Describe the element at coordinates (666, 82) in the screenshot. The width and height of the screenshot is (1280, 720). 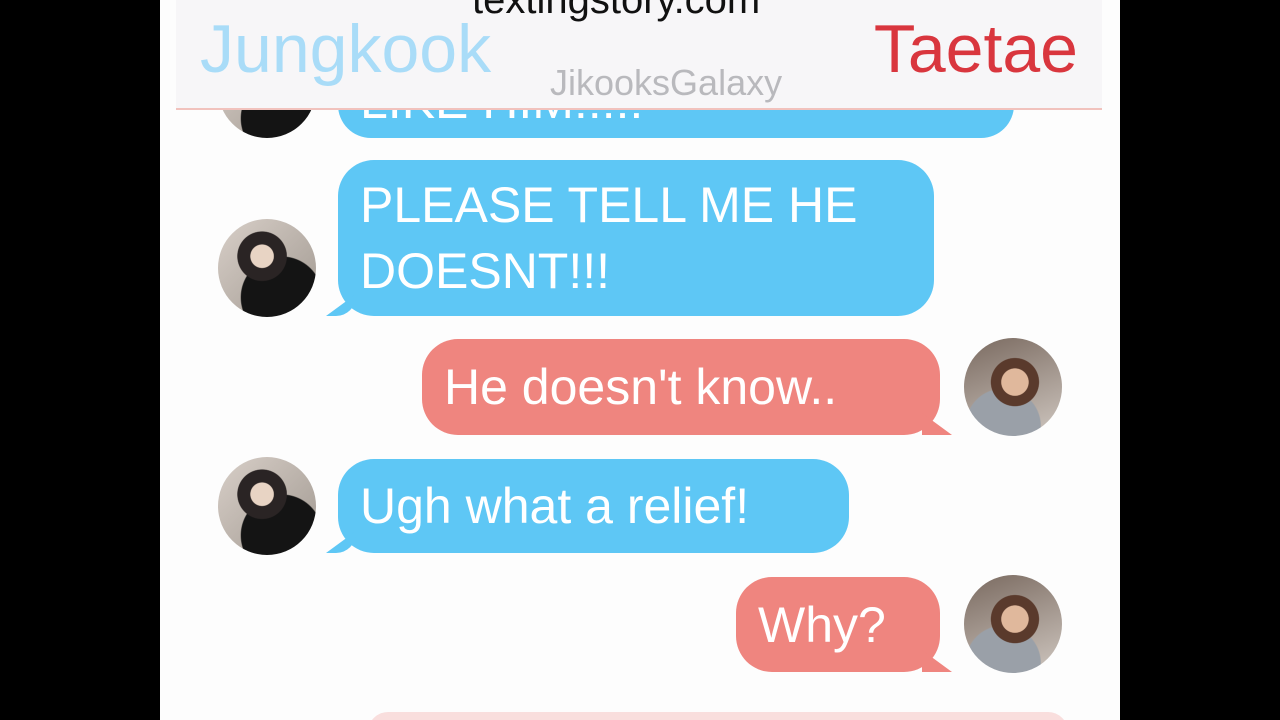
I see `watermark-mid: JikooksGalaxy` at that location.